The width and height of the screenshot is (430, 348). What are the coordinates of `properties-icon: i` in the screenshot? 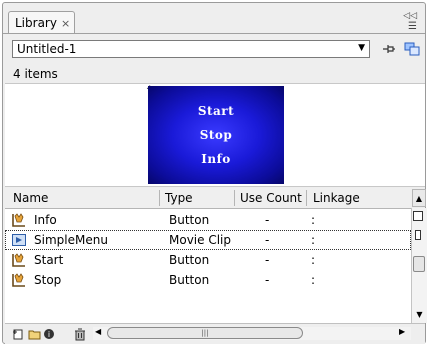 It's located at (49, 334).